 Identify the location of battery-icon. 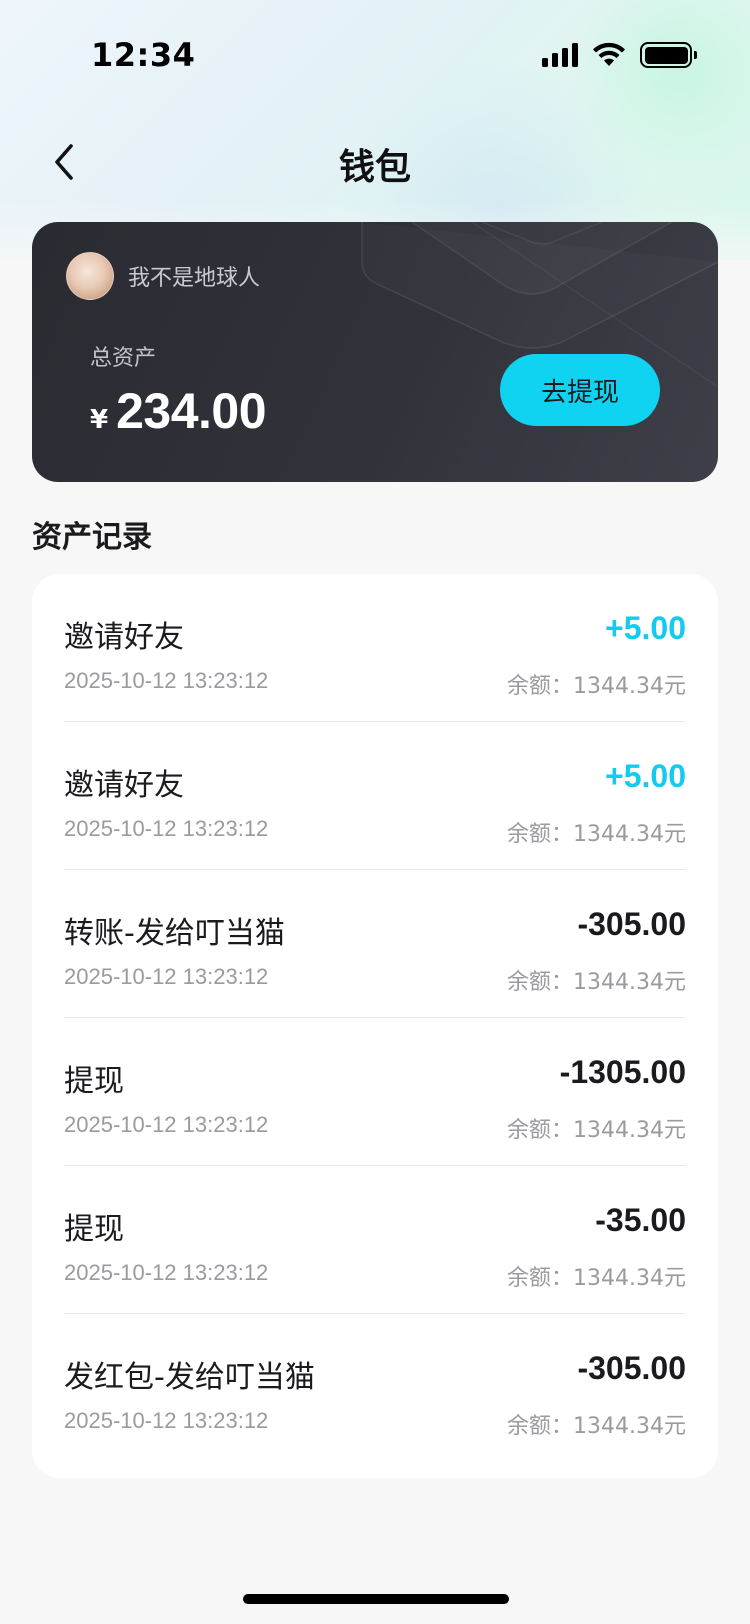
(668, 55).